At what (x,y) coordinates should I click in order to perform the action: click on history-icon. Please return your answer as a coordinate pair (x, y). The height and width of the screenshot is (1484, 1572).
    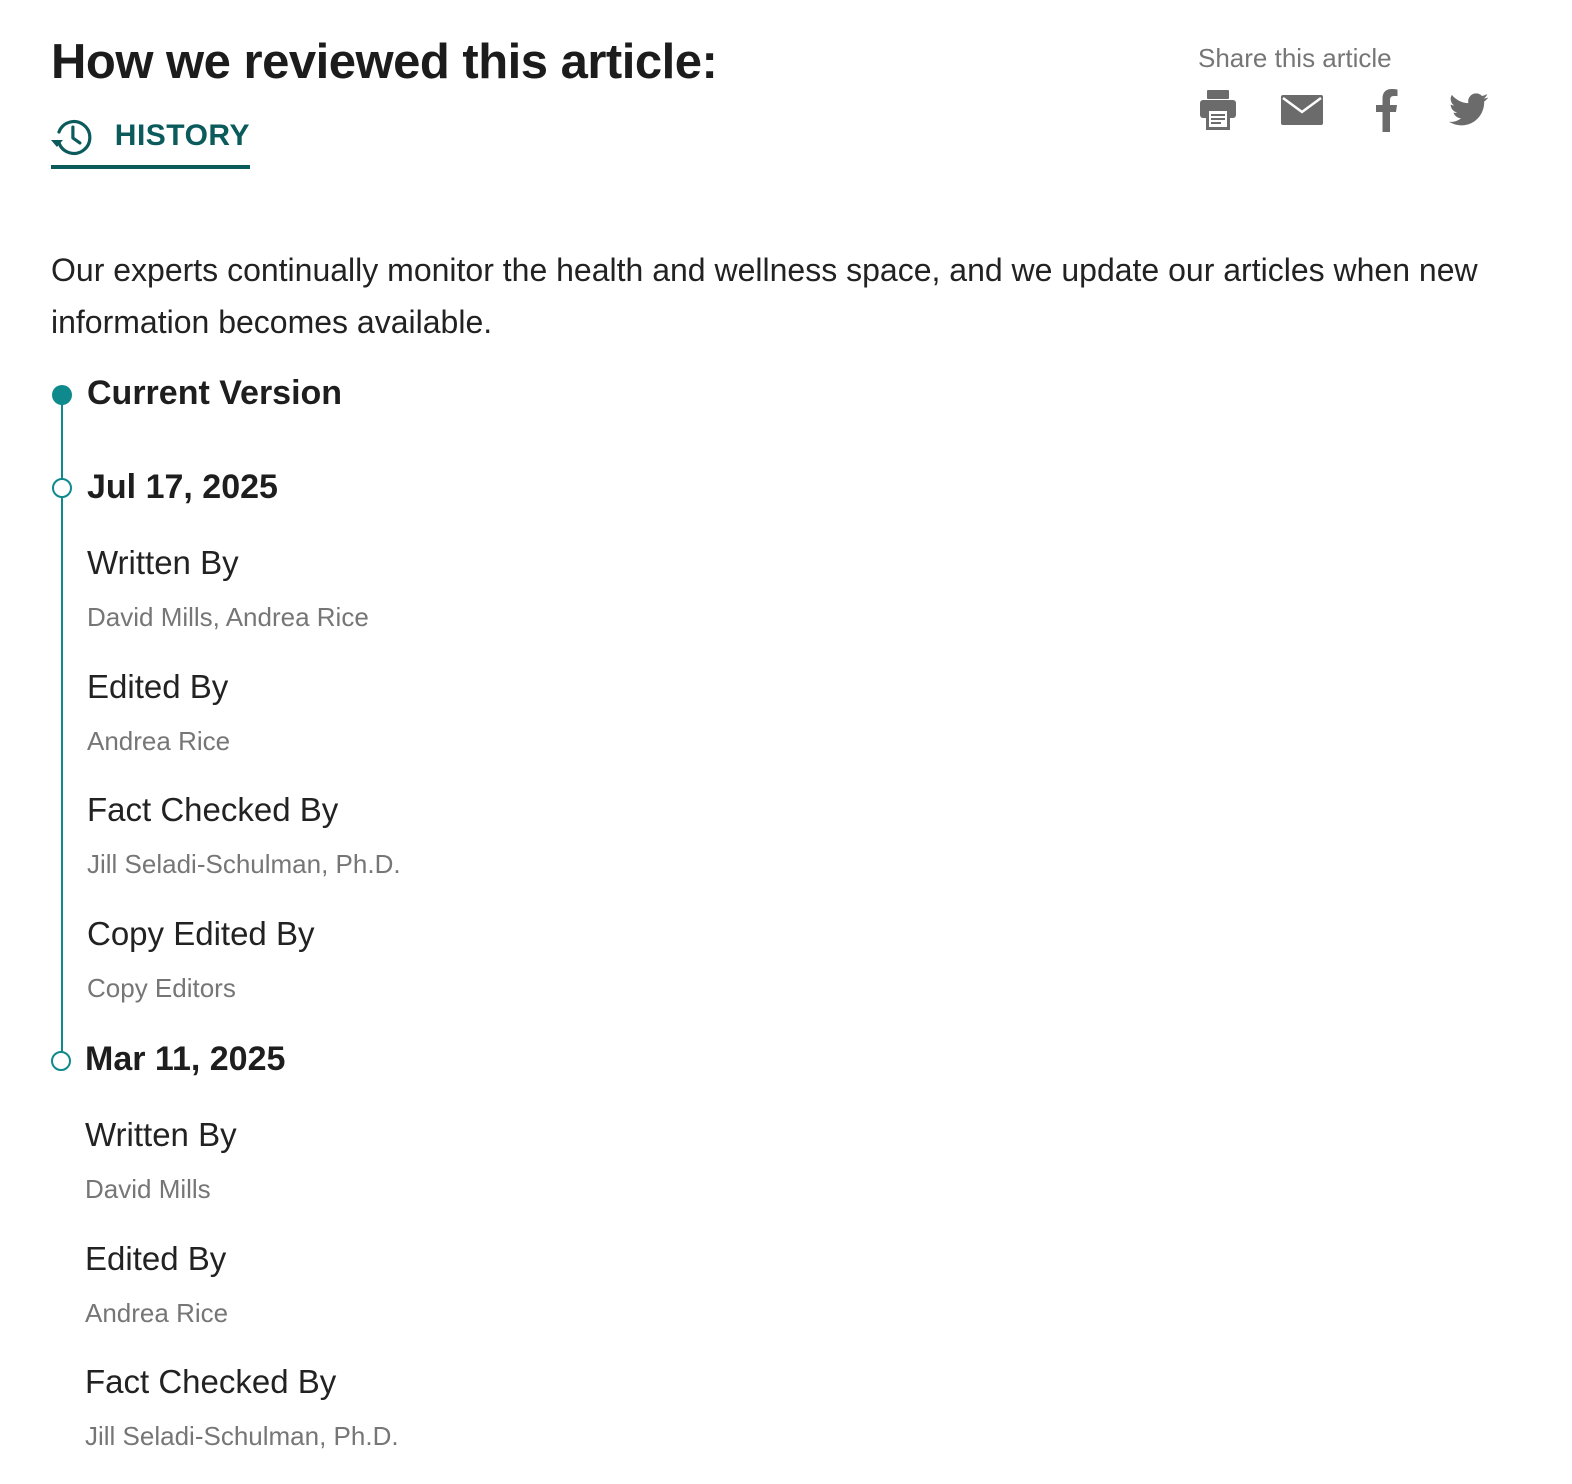
    Looking at the image, I should click on (71, 137).